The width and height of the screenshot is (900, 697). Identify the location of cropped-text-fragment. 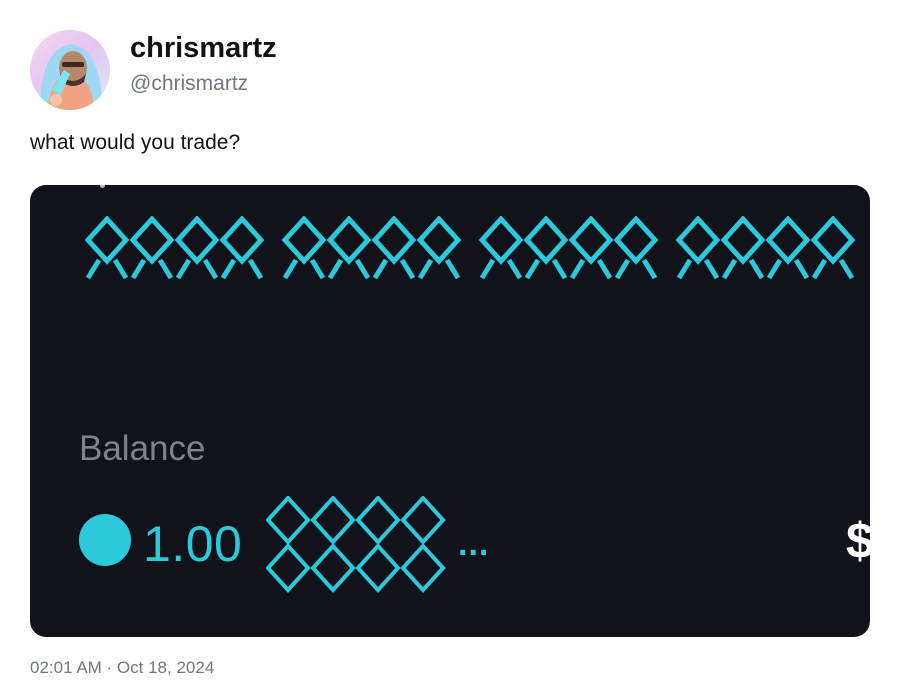
(102, 186).